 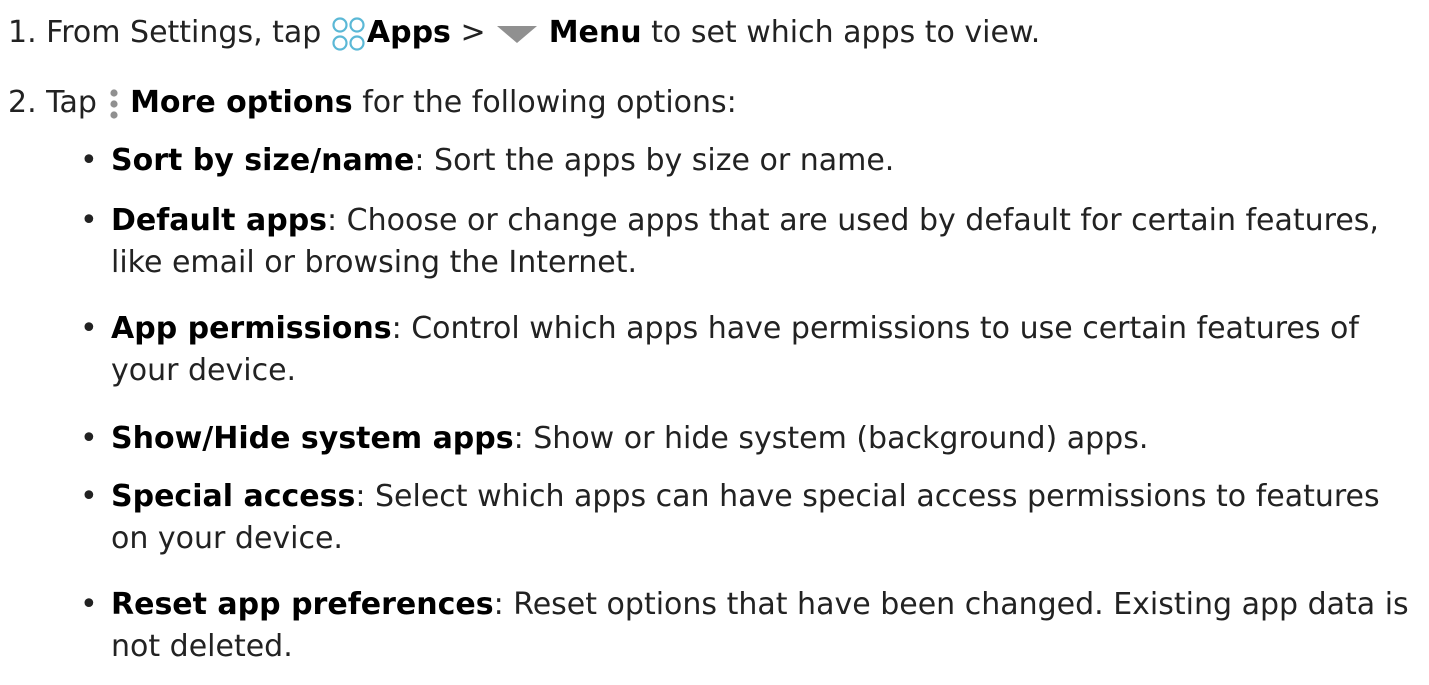 I want to click on apps-grid-icon, so click(x=349, y=33).